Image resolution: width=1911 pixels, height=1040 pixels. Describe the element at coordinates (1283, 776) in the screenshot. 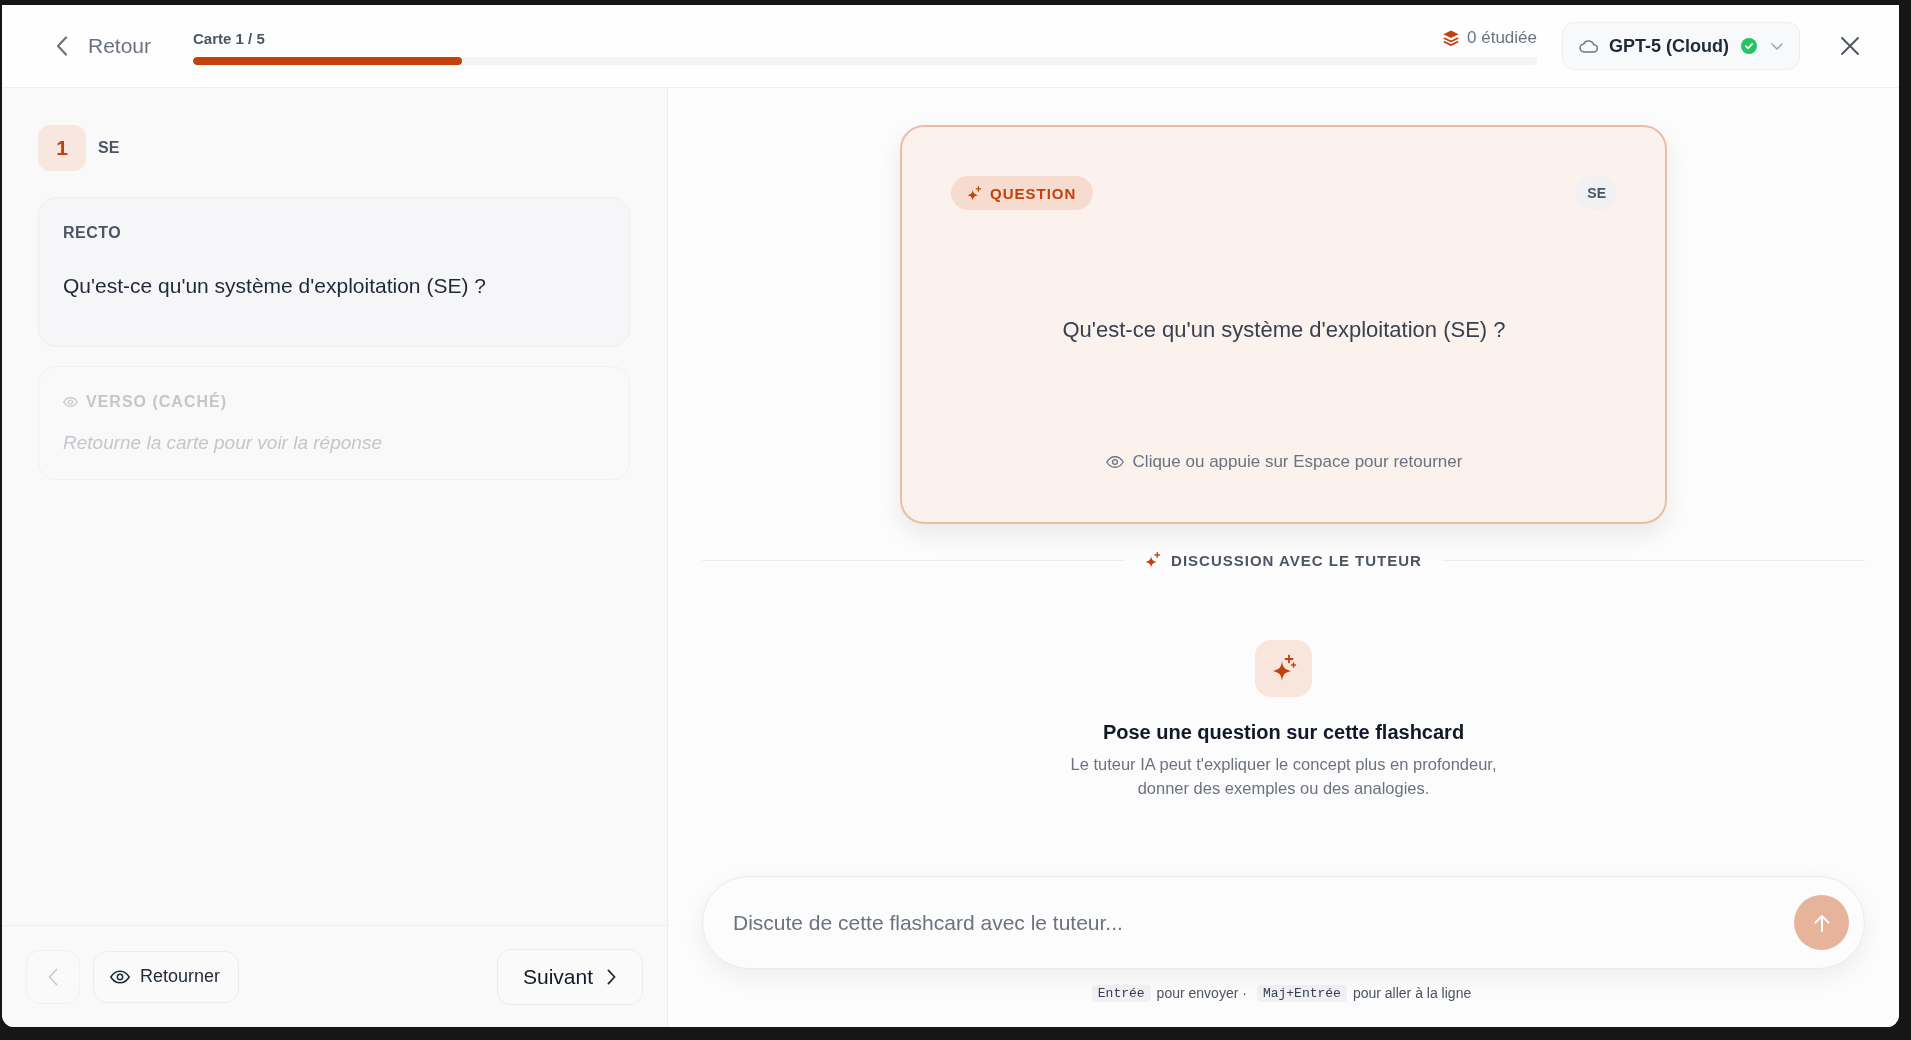

I see `empty-state-description: Le tuteur IA peut t'expliquer le concept plus en profondeur, donner des exemples ou des analogies.` at that location.